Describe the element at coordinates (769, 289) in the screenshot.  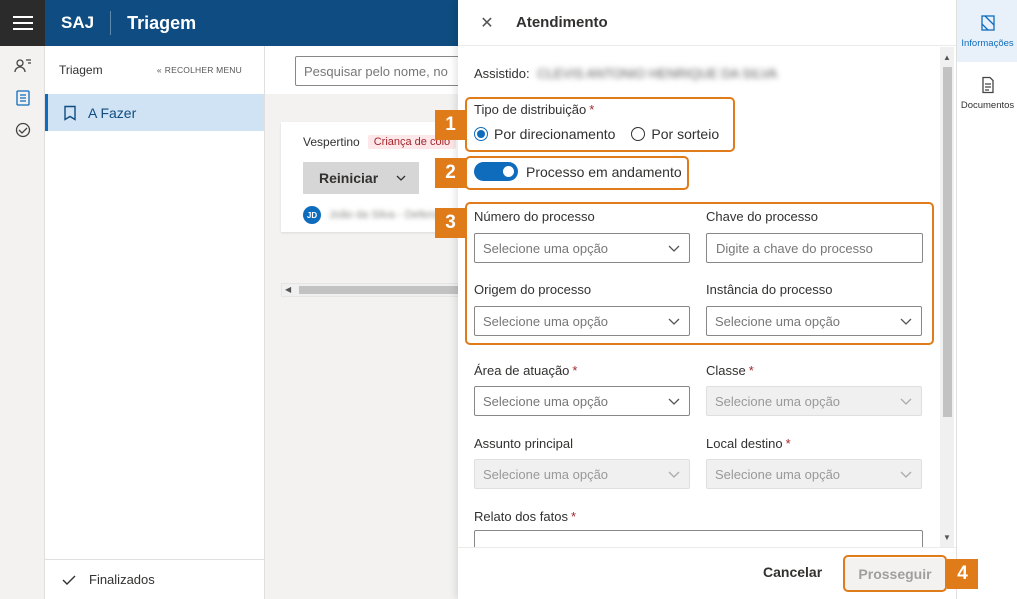
I see `instancia-label: Instância do processo` at that location.